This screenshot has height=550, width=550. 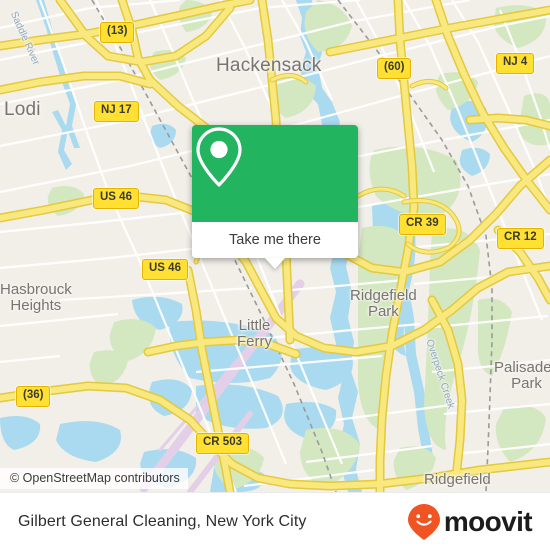 I want to click on map-attribution: © OpenStreetMap contributors, so click(x=94, y=478).